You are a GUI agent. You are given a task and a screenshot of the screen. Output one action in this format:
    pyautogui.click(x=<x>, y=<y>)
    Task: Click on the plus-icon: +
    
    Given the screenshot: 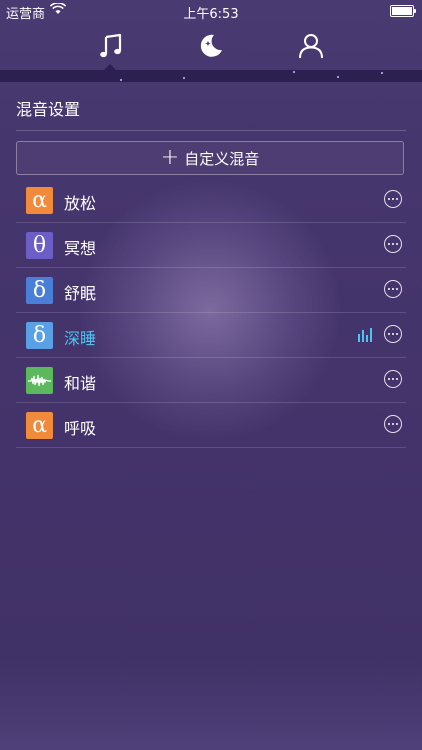 What is the action you would take?
    pyautogui.click(x=170, y=157)
    